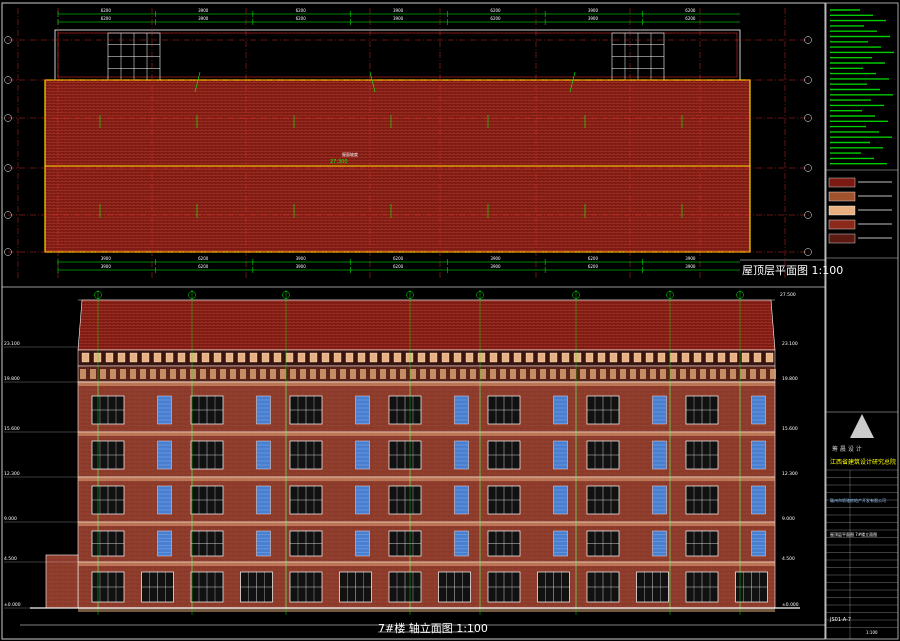  What do you see at coordinates (10, 559) in the screenshot?
I see `left-level-mark-5: 4.500` at bounding box center [10, 559].